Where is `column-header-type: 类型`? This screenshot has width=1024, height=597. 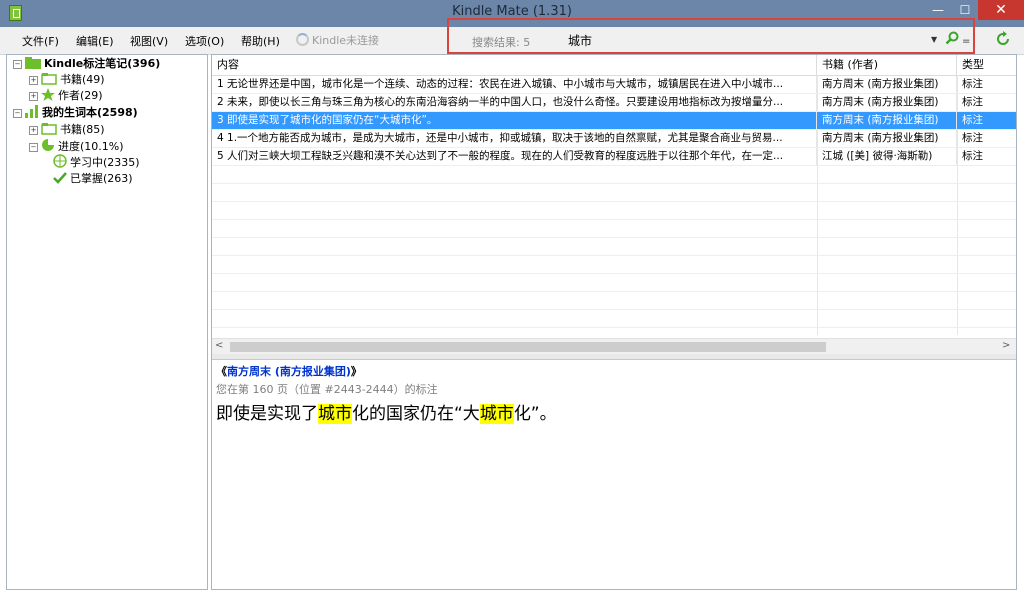 column-header-type: 类型 is located at coordinates (986, 65).